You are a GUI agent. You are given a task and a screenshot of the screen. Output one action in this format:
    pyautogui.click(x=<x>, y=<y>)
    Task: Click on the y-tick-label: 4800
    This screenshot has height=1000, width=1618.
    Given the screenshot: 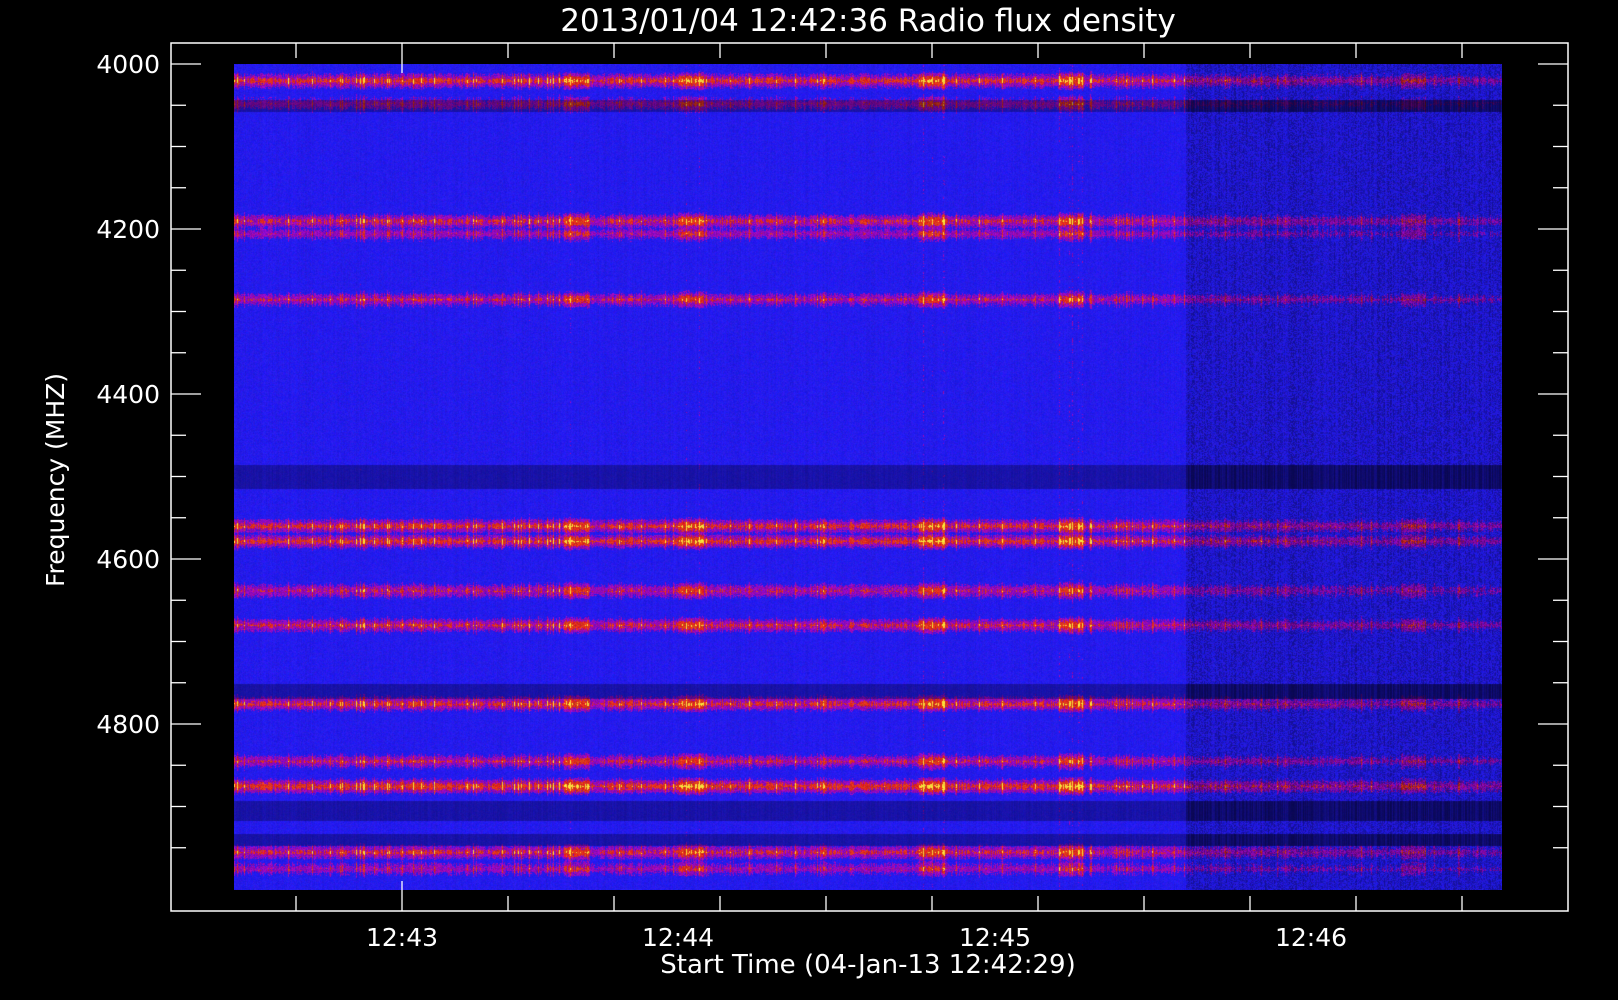 What is the action you would take?
    pyautogui.click(x=128, y=724)
    